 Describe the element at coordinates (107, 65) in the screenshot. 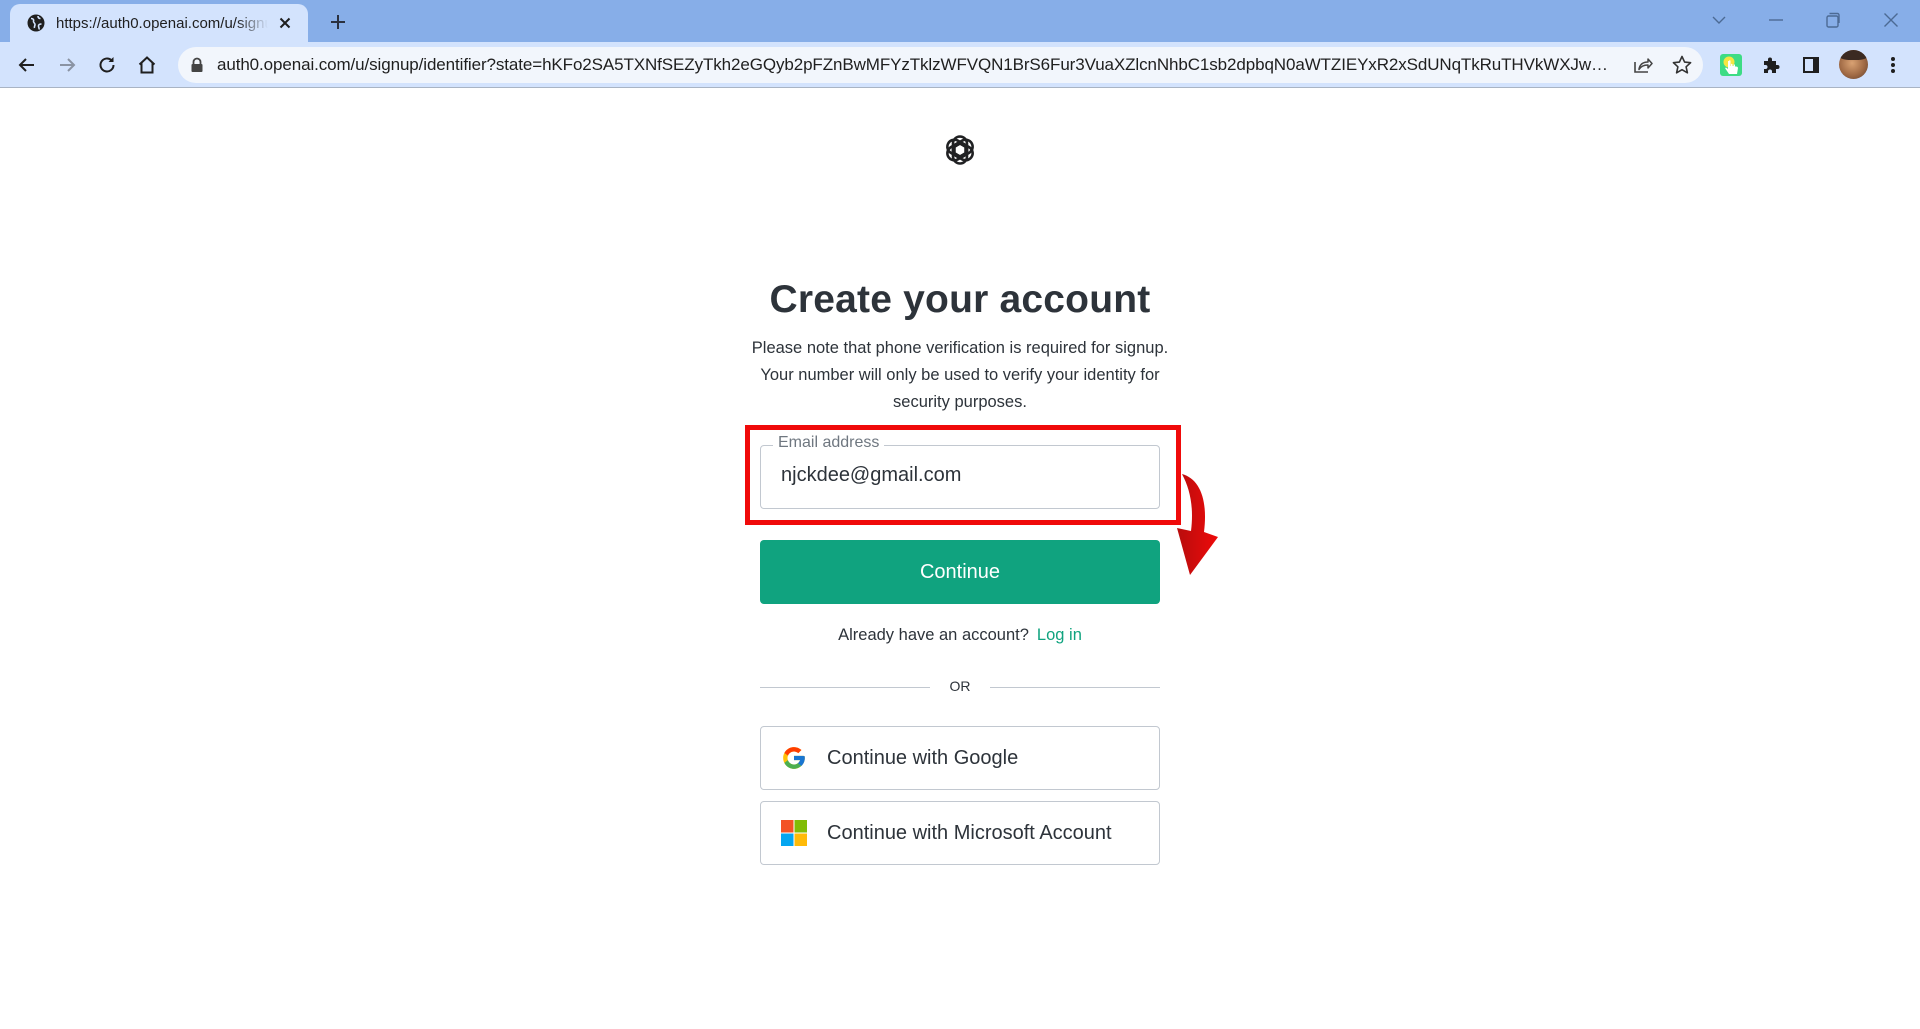

I see `reload-icon` at that location.